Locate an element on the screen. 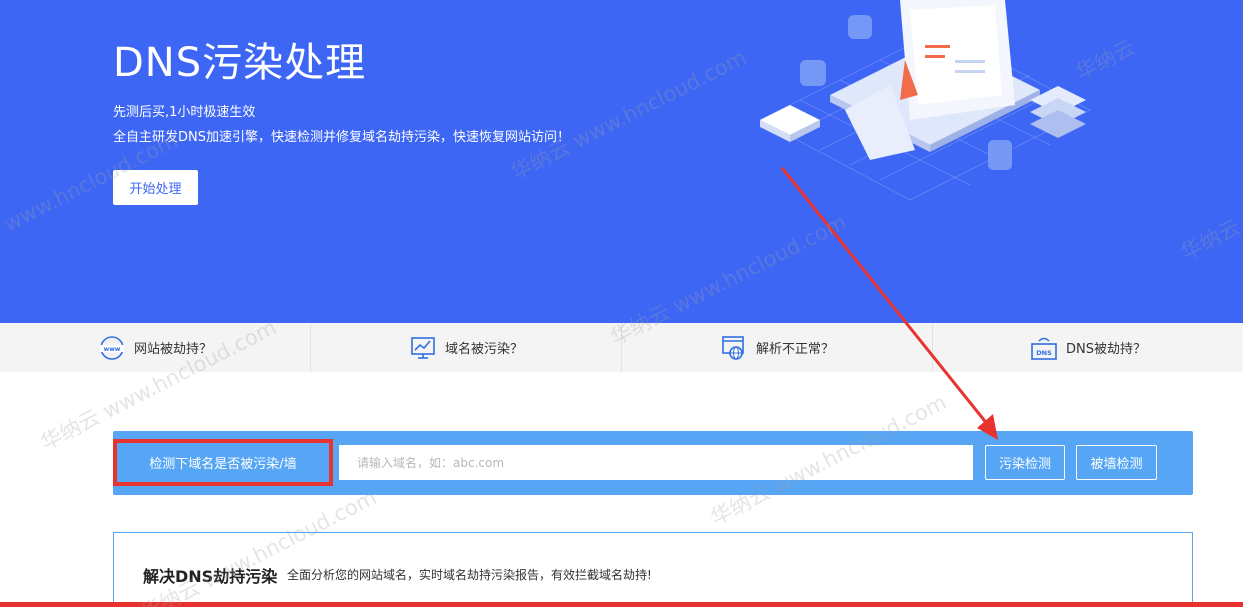 This screenshot has height=607, width=1243. globe-browser-icon is located at coordinates (733, 347).